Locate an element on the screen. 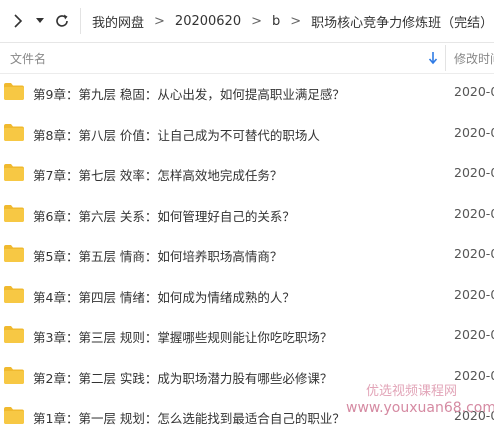 This screenshot has height=437, width=494. file-row: 第7章：第七层 效率：怎样高效地完成任务？ 2020-0 is located at coordinates (247, 174).